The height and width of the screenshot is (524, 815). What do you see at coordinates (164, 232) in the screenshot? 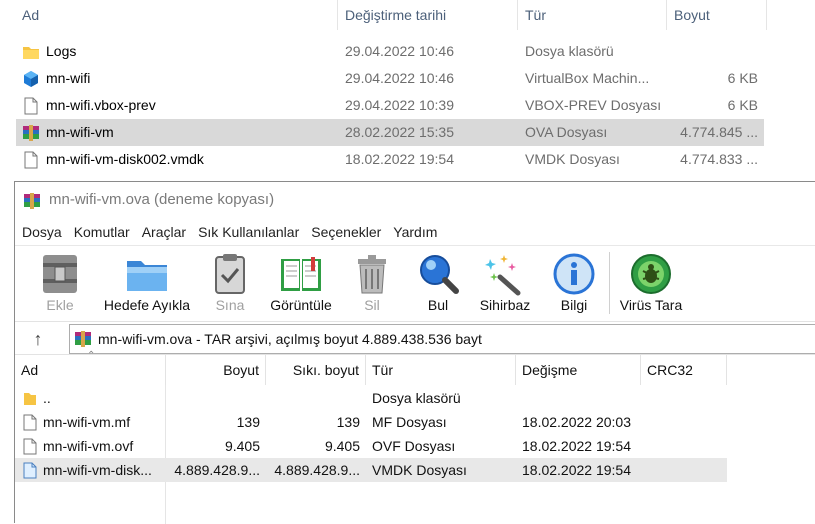
I see `menu-araclar: Araçlar` at bounding box center [164, 232].